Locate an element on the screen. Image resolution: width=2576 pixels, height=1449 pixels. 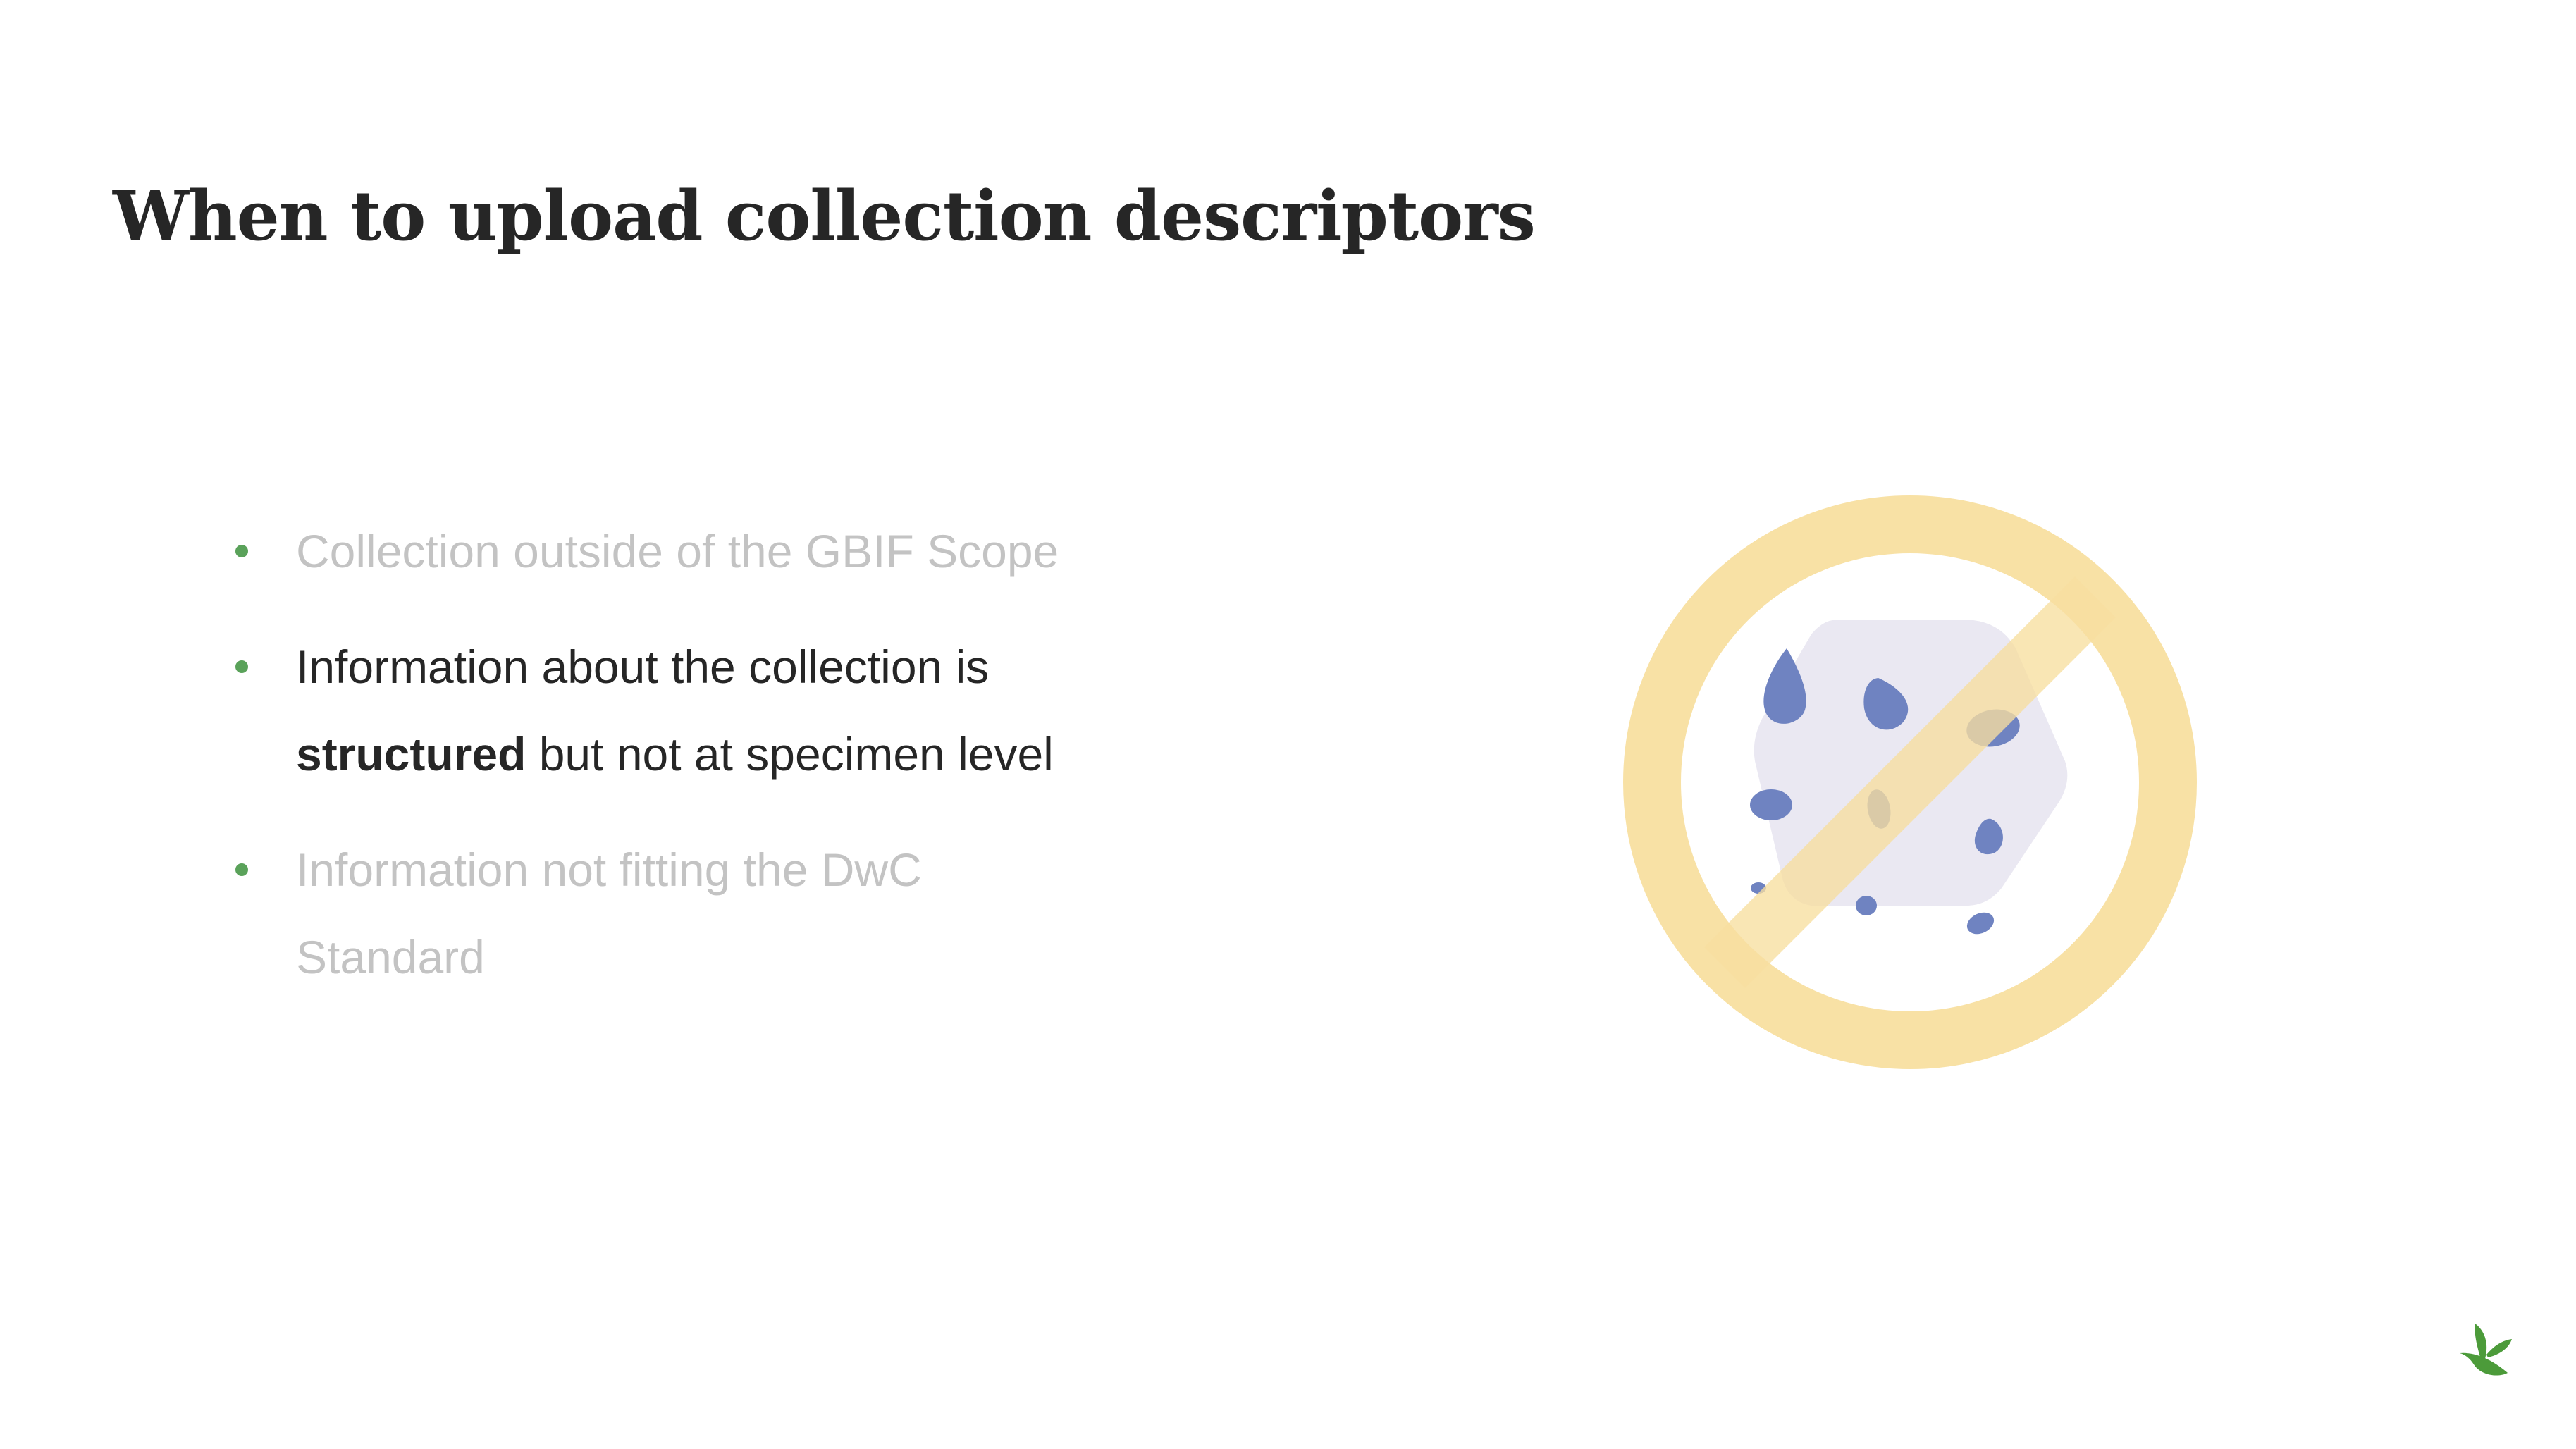
bullet-text: Information not fitting the DwC Standard is located at coordinates (609, 914).